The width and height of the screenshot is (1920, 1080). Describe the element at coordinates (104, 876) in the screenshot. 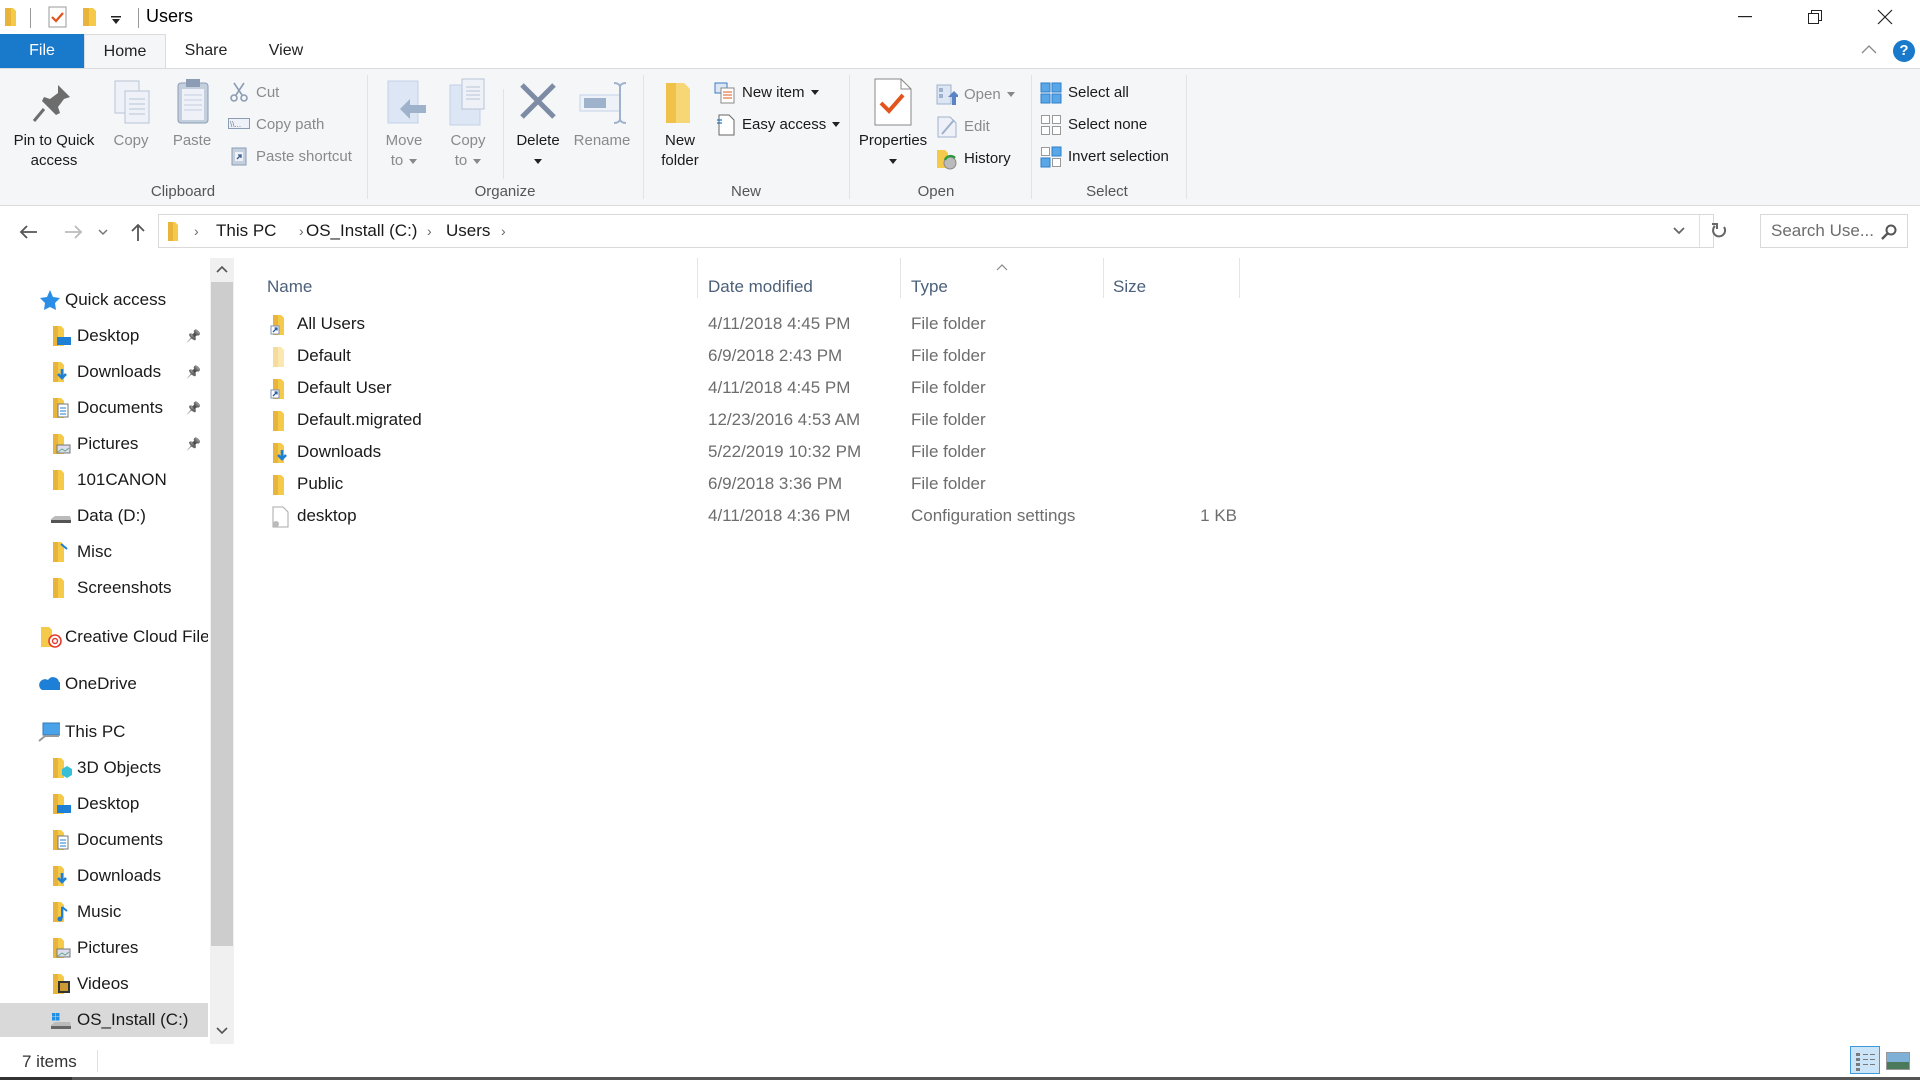

I see `nav-item-downloads: Downloads` at that location.